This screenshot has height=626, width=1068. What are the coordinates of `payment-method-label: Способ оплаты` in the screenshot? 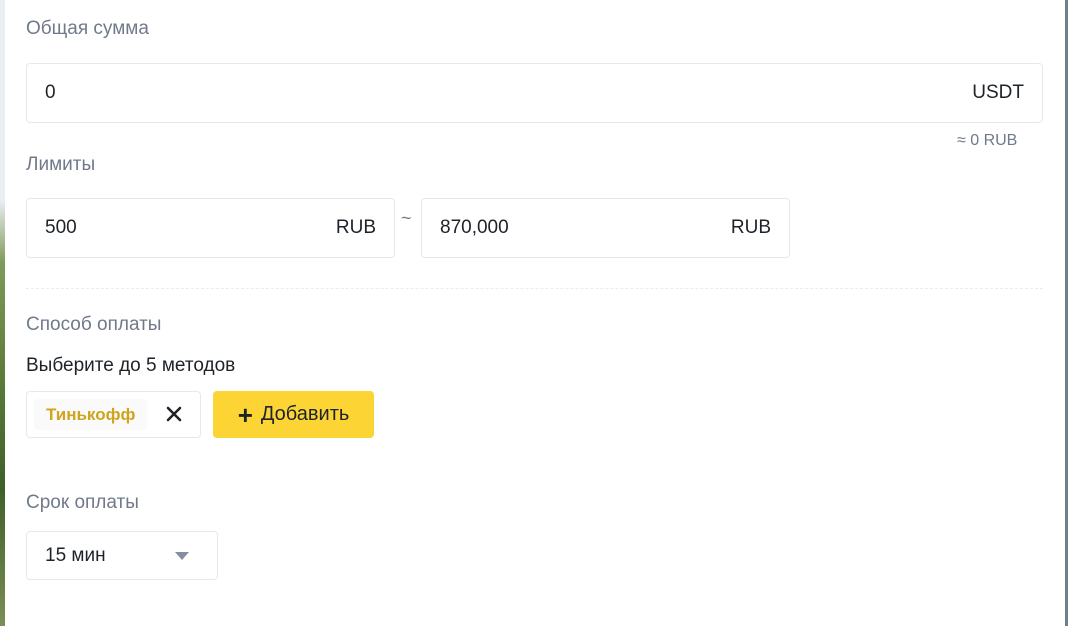 It's located at (94, 324).